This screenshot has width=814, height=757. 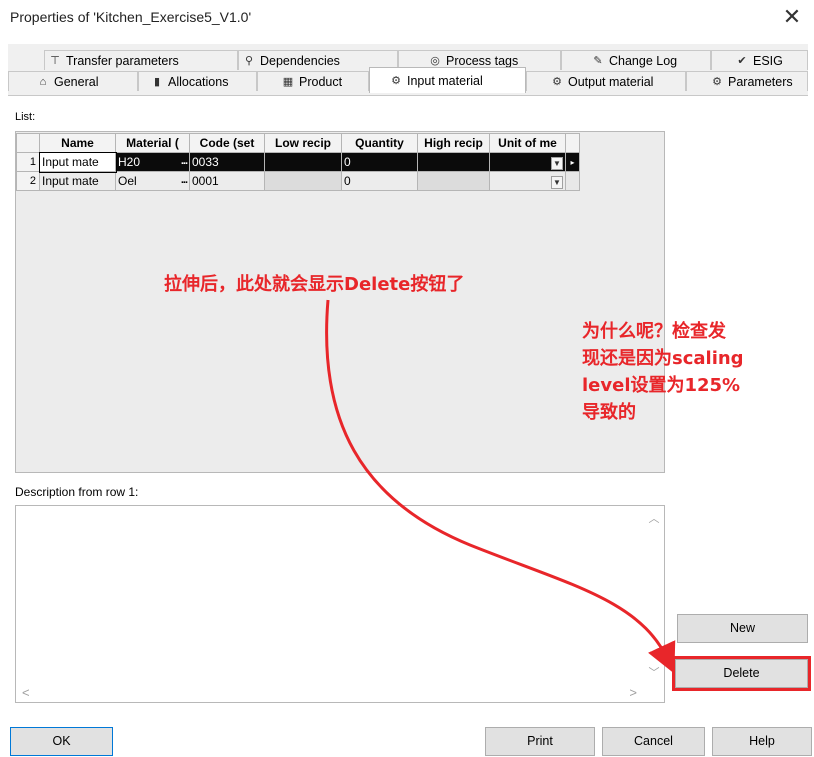 I want to click on annotation-line: 导致的, so click(x=609, y=412).